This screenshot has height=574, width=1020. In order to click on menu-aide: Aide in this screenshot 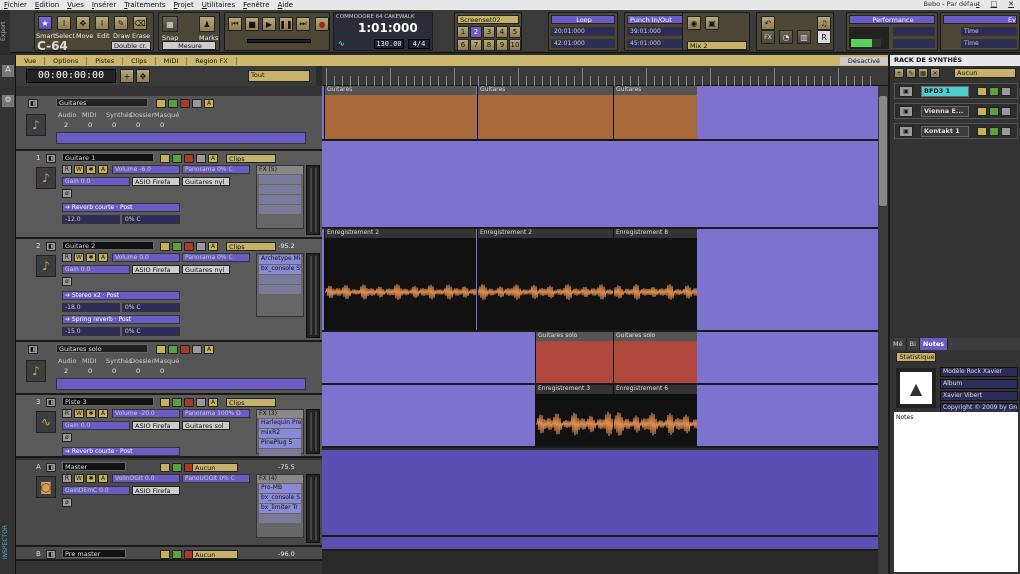, I will do `click(286, 5)`.